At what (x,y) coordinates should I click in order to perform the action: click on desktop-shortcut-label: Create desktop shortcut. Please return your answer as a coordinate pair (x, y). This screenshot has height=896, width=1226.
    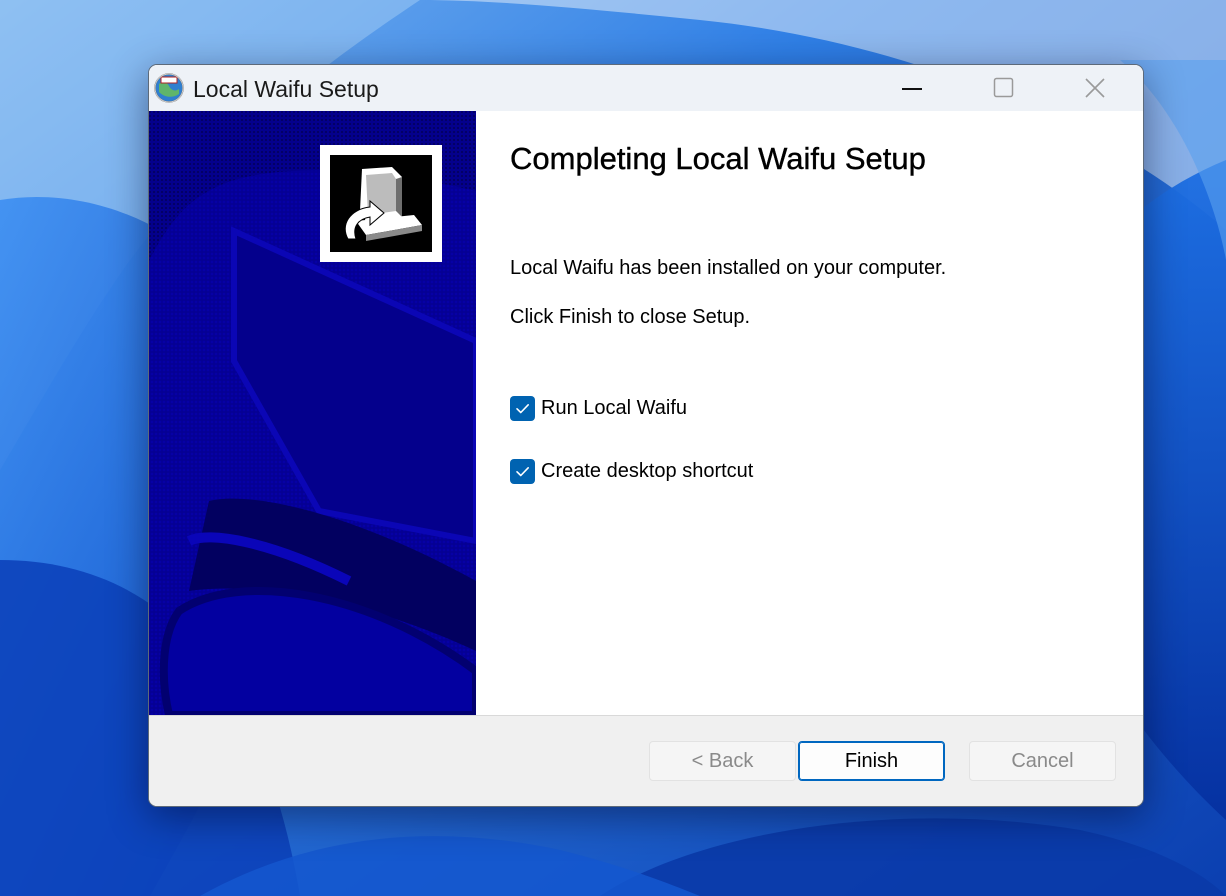
    Looking at the image, I should click on (647, 471).